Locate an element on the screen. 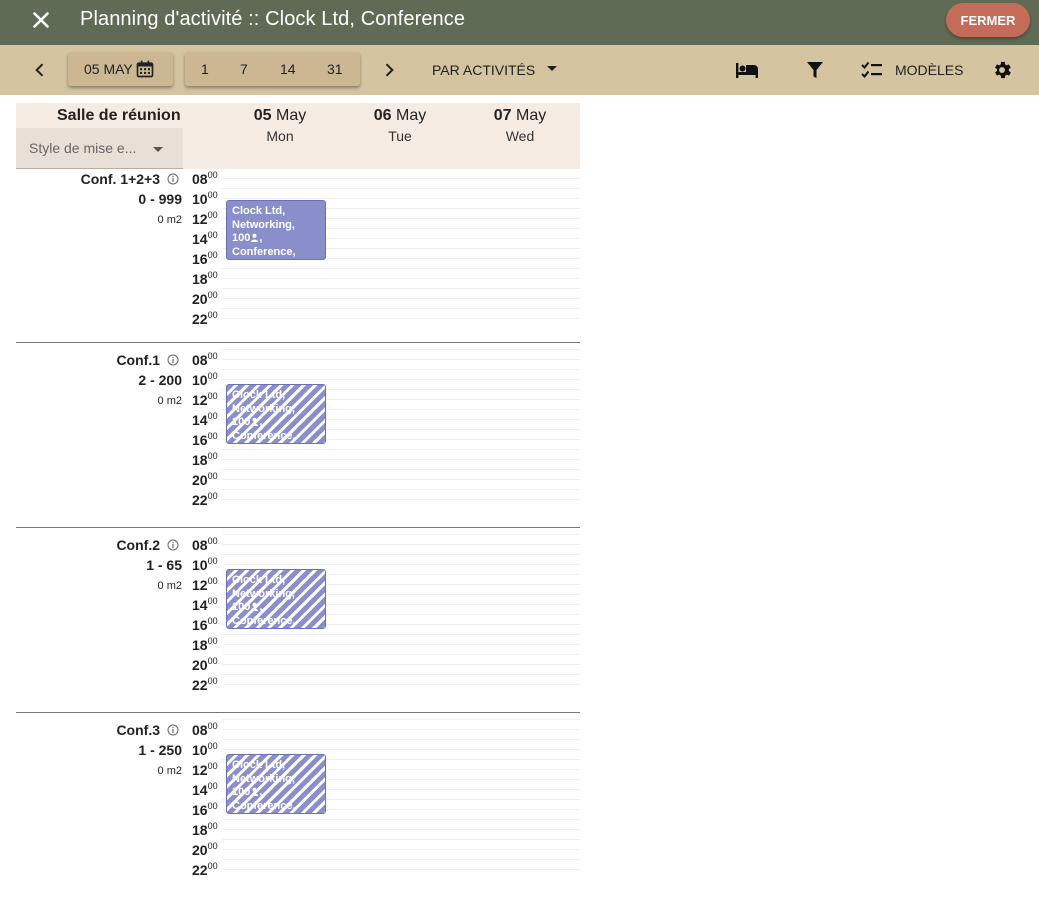 This screenshot has height=897, width=1039. day-number: 07 is located at coordinates (502, 115).